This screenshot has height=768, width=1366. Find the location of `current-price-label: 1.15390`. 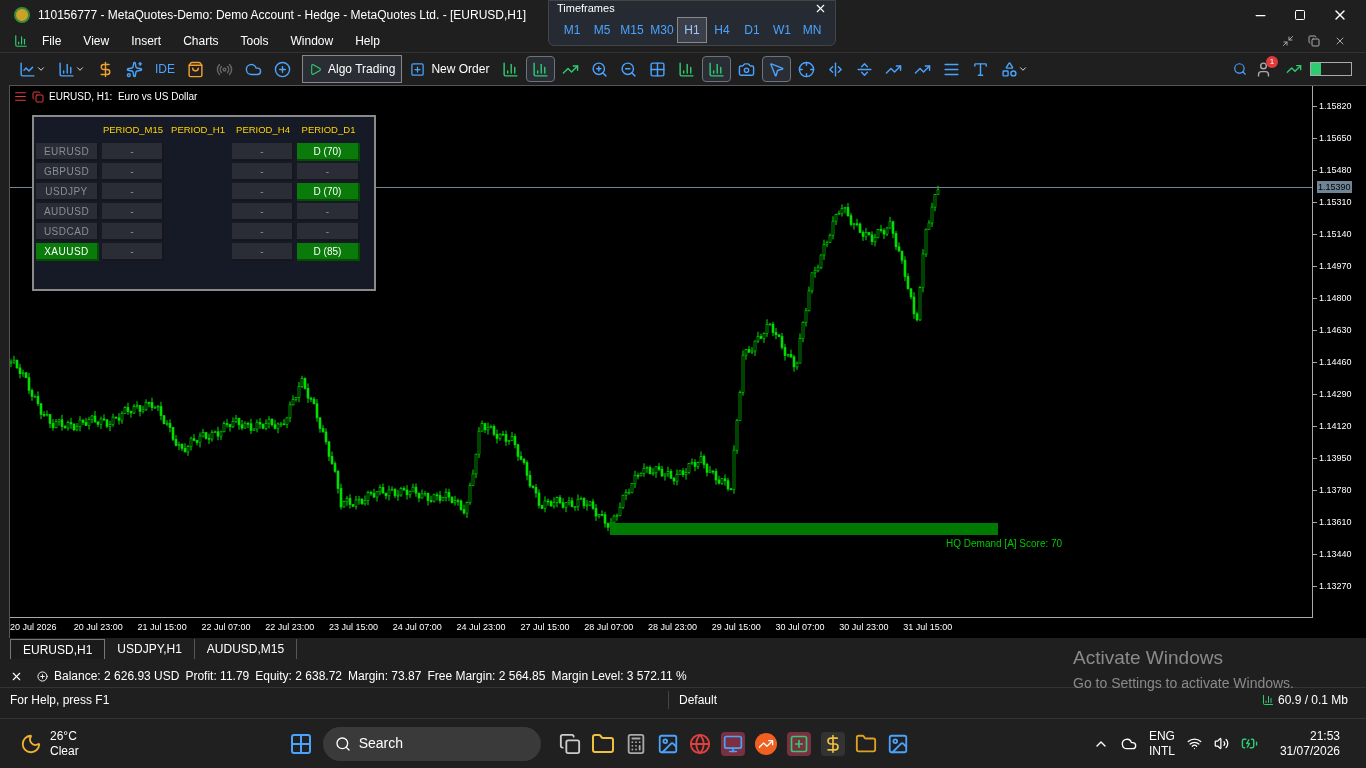

current-price-label: 1.15390 is located at coordinates (1334, 187).